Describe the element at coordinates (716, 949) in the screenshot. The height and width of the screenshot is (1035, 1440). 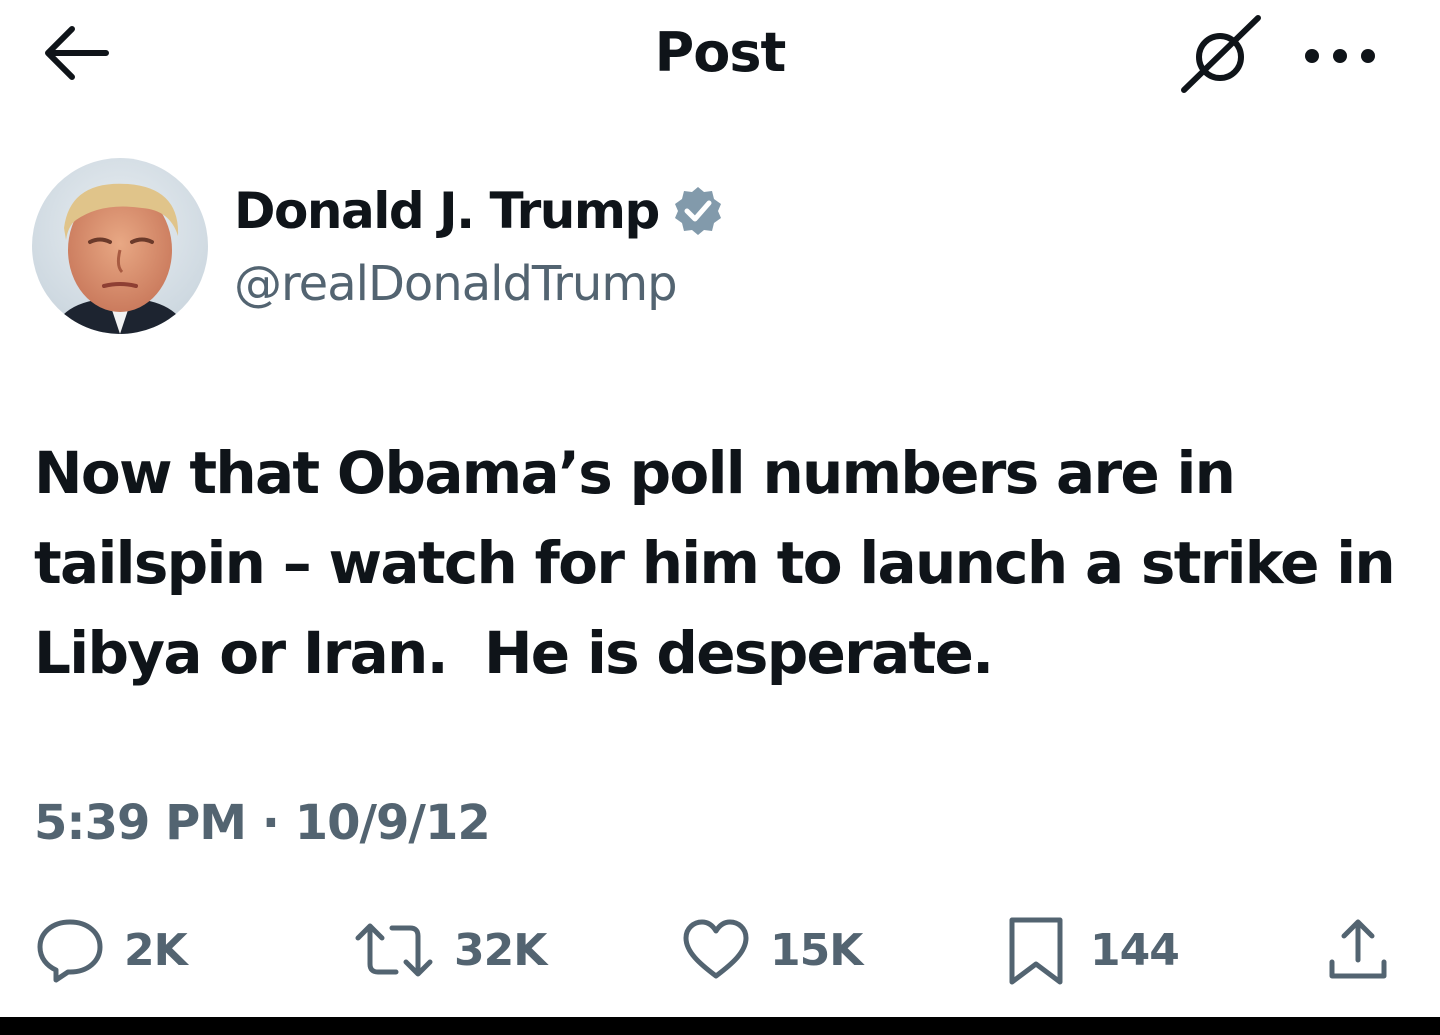
I see `heart-icon` at that location.